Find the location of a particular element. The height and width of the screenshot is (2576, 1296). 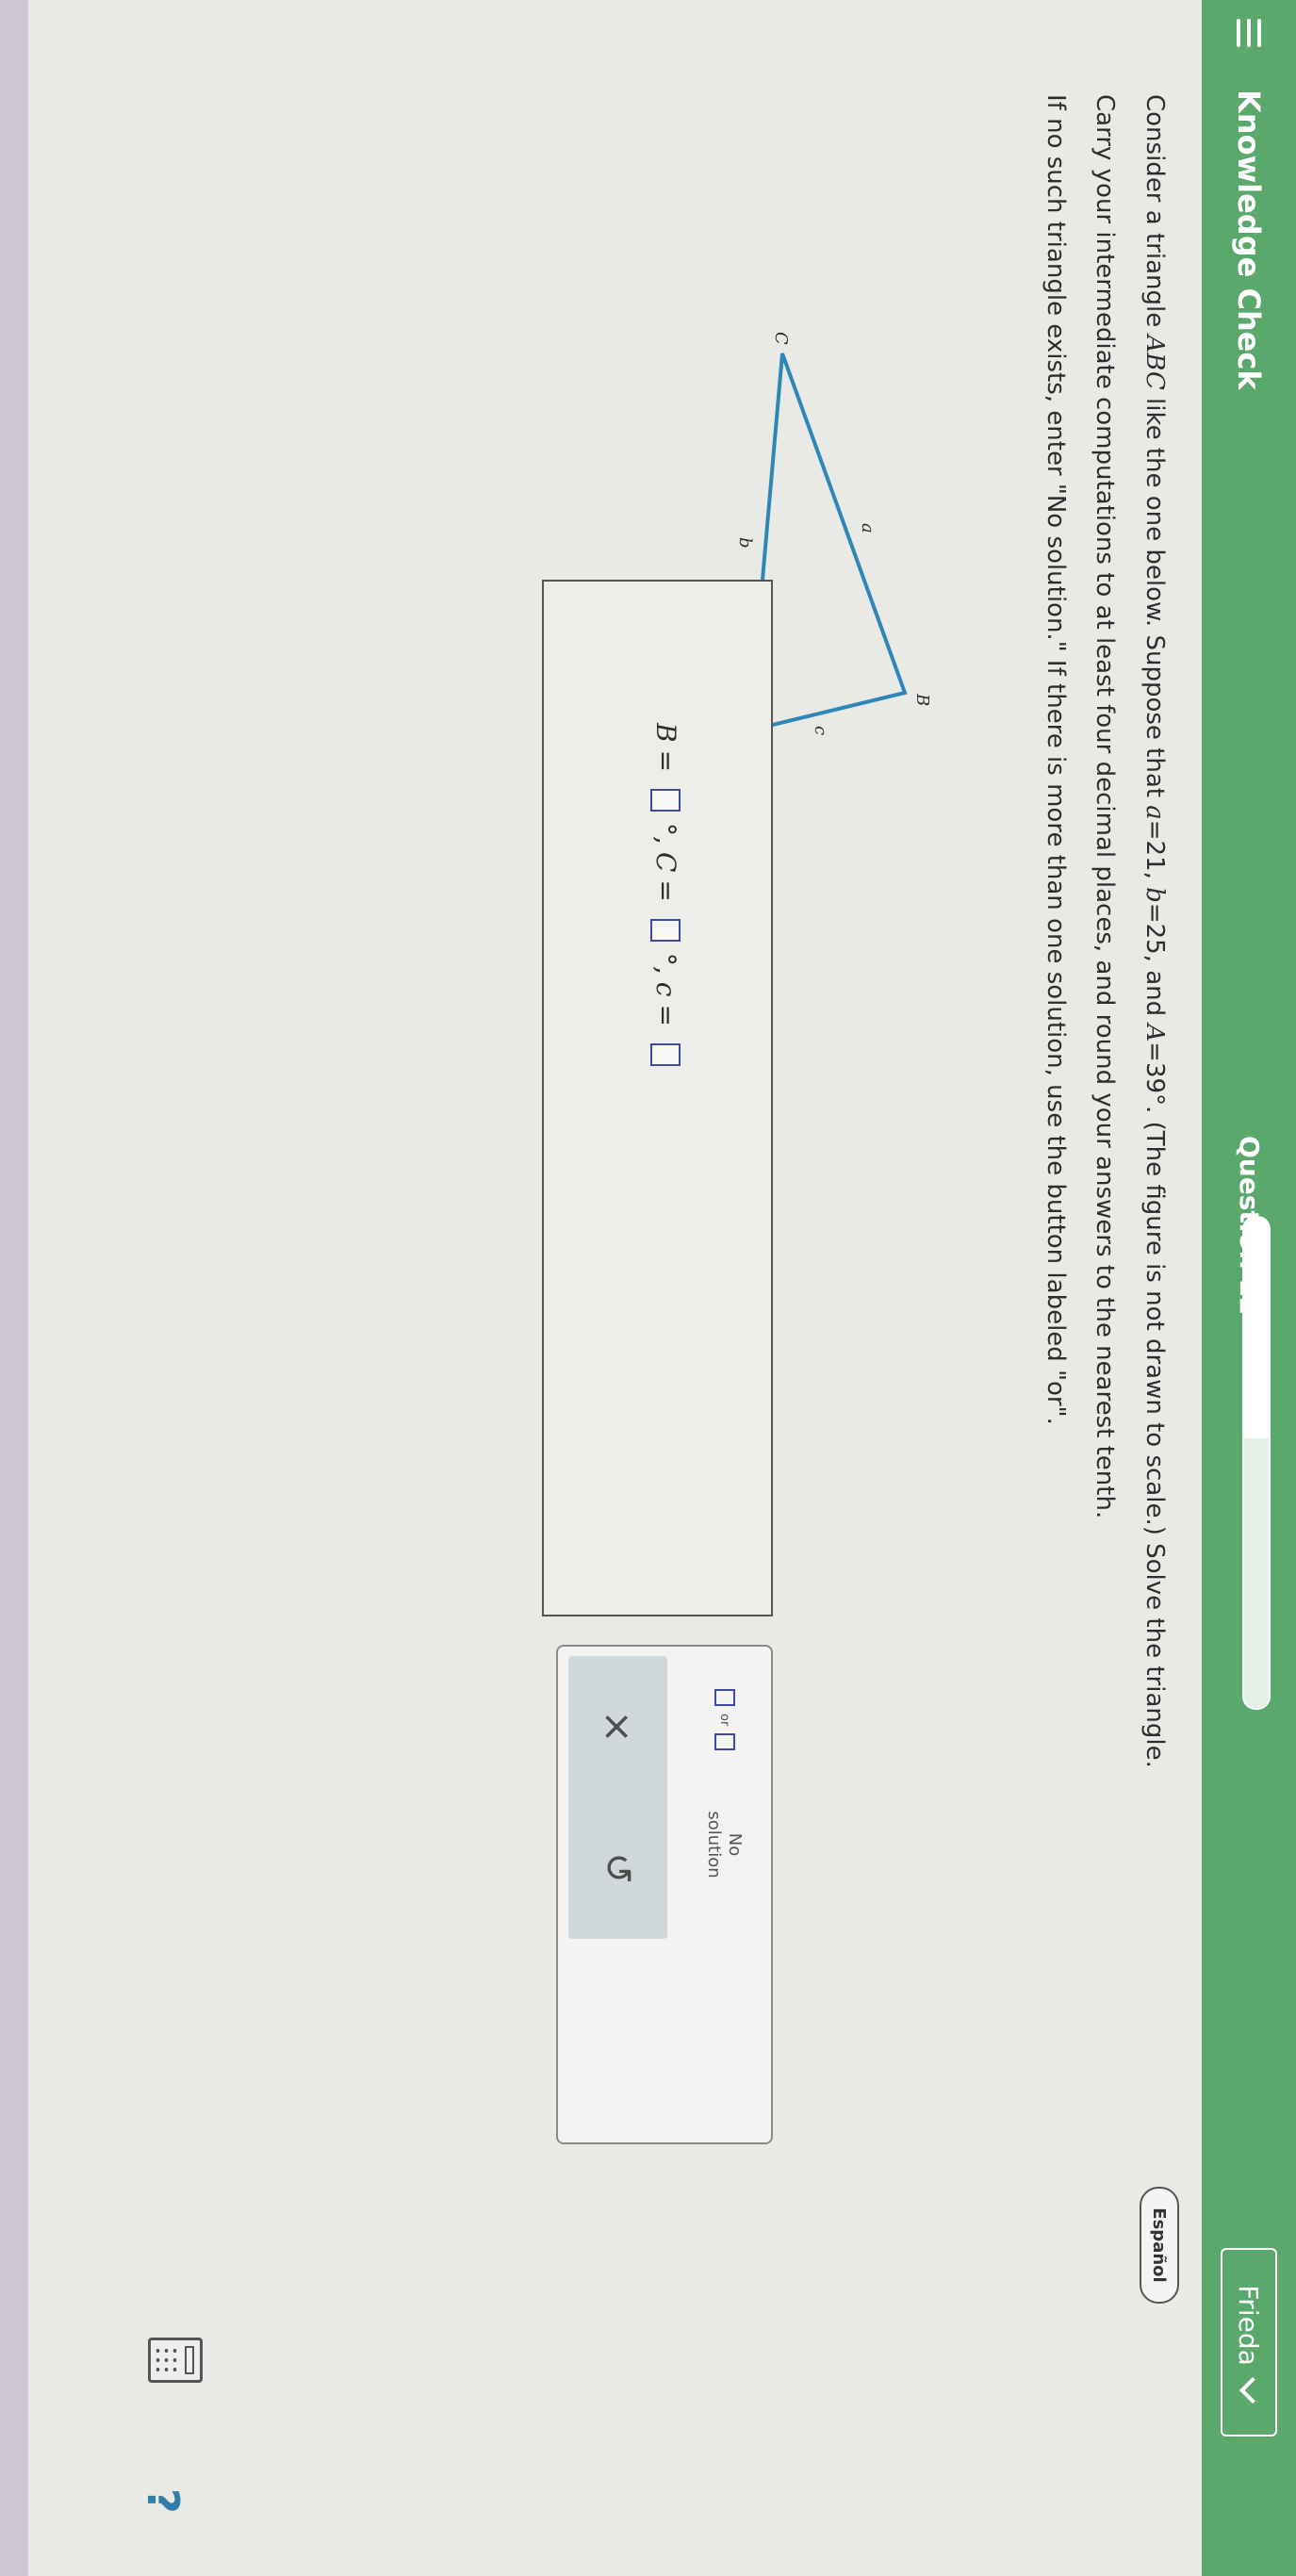

top-bar: Knowledge Check Question 12 Frieda is located at coordinates (1249, 1288).